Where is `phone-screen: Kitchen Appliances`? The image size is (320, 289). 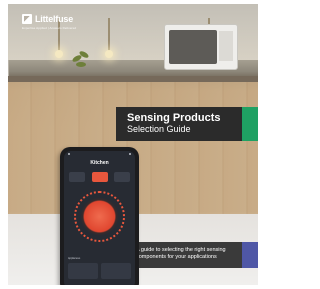 phone-screen: Kitchen Appliances is located at coordinates (99, 218).